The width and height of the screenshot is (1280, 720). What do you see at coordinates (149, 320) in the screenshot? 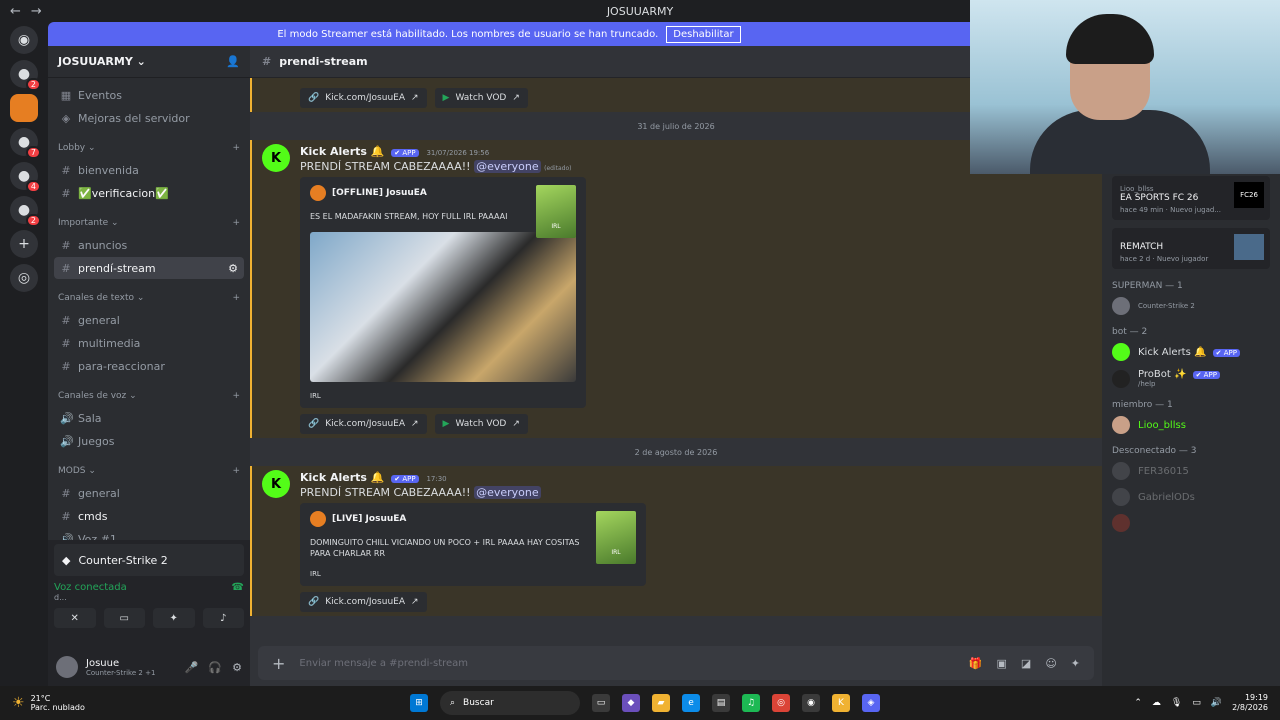
I see `channel-general: # general` at bounding box center [149, 320].